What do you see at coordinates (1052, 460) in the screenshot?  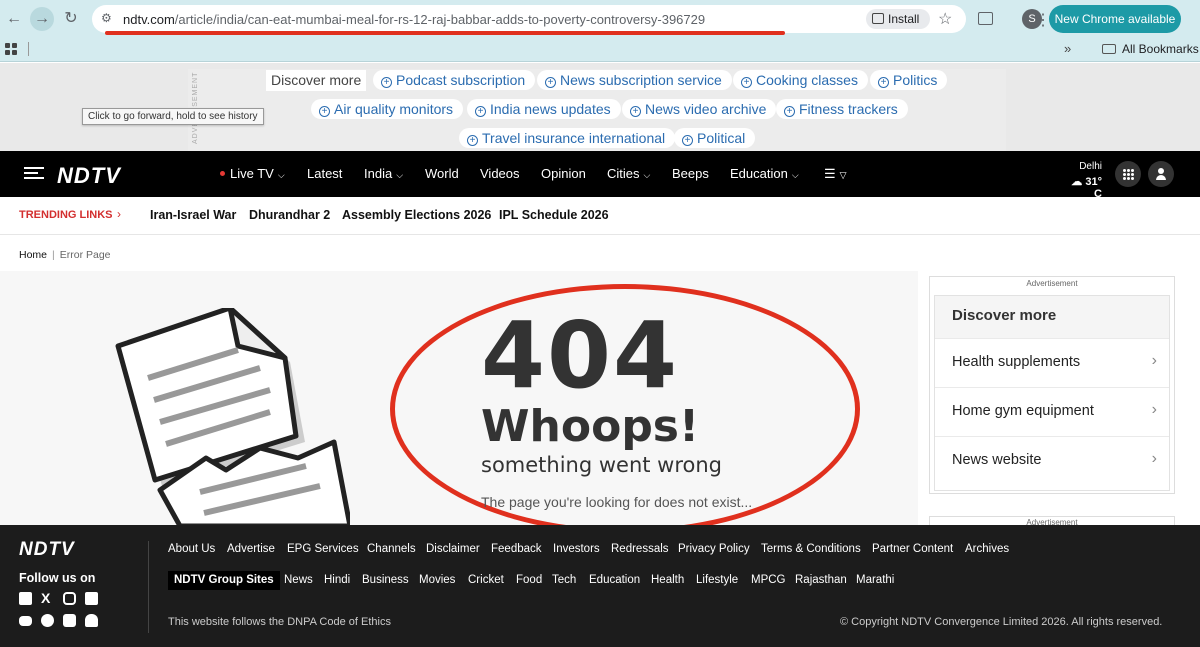 I see `discover-item: News website ›` at bounding box center [1052, 460].